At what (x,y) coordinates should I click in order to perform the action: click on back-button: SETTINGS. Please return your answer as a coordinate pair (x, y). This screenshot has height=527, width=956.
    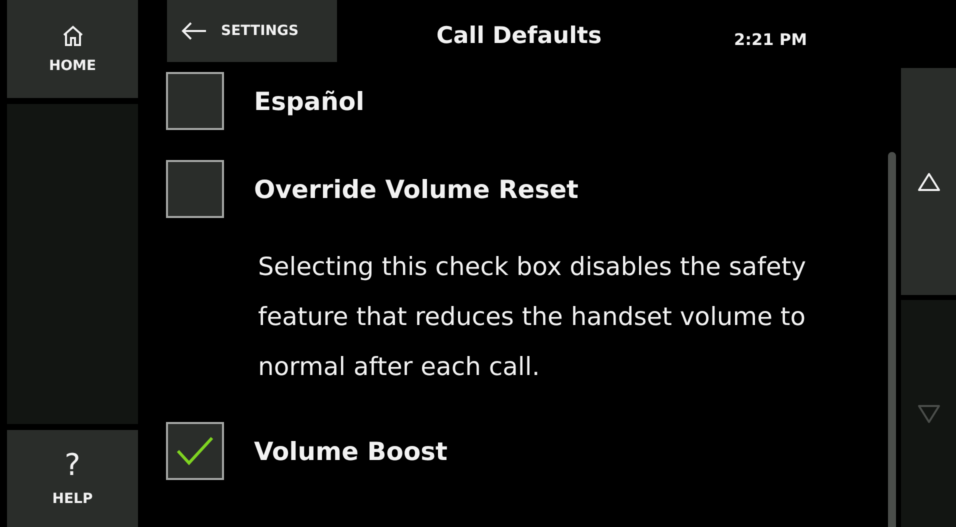
    Looking at the image, I should click on (252, 31).